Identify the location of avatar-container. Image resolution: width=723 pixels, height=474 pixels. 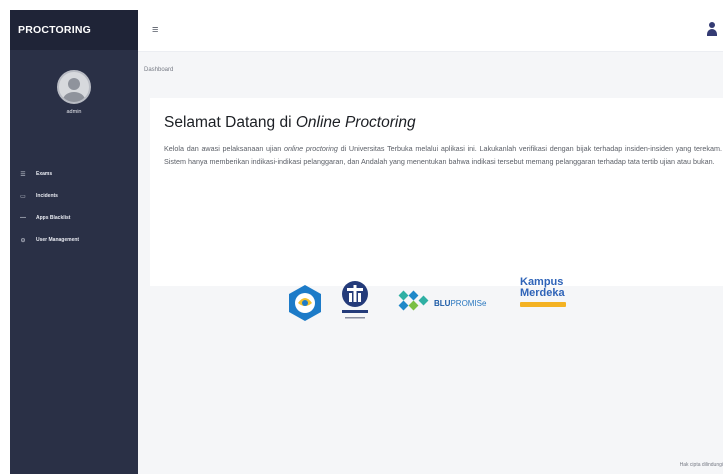
(74, 77).